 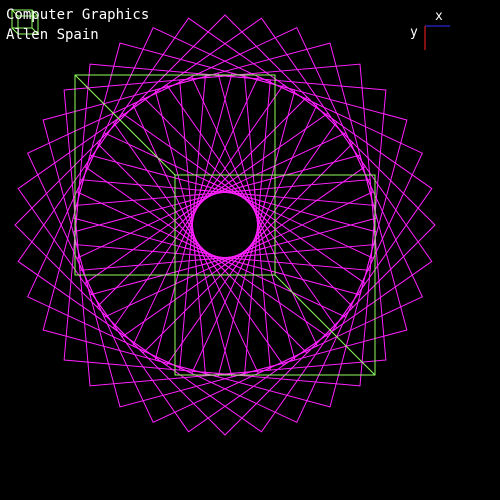 I want to click on window-title-text: Computer Graphics, so click(x=78, y=15).